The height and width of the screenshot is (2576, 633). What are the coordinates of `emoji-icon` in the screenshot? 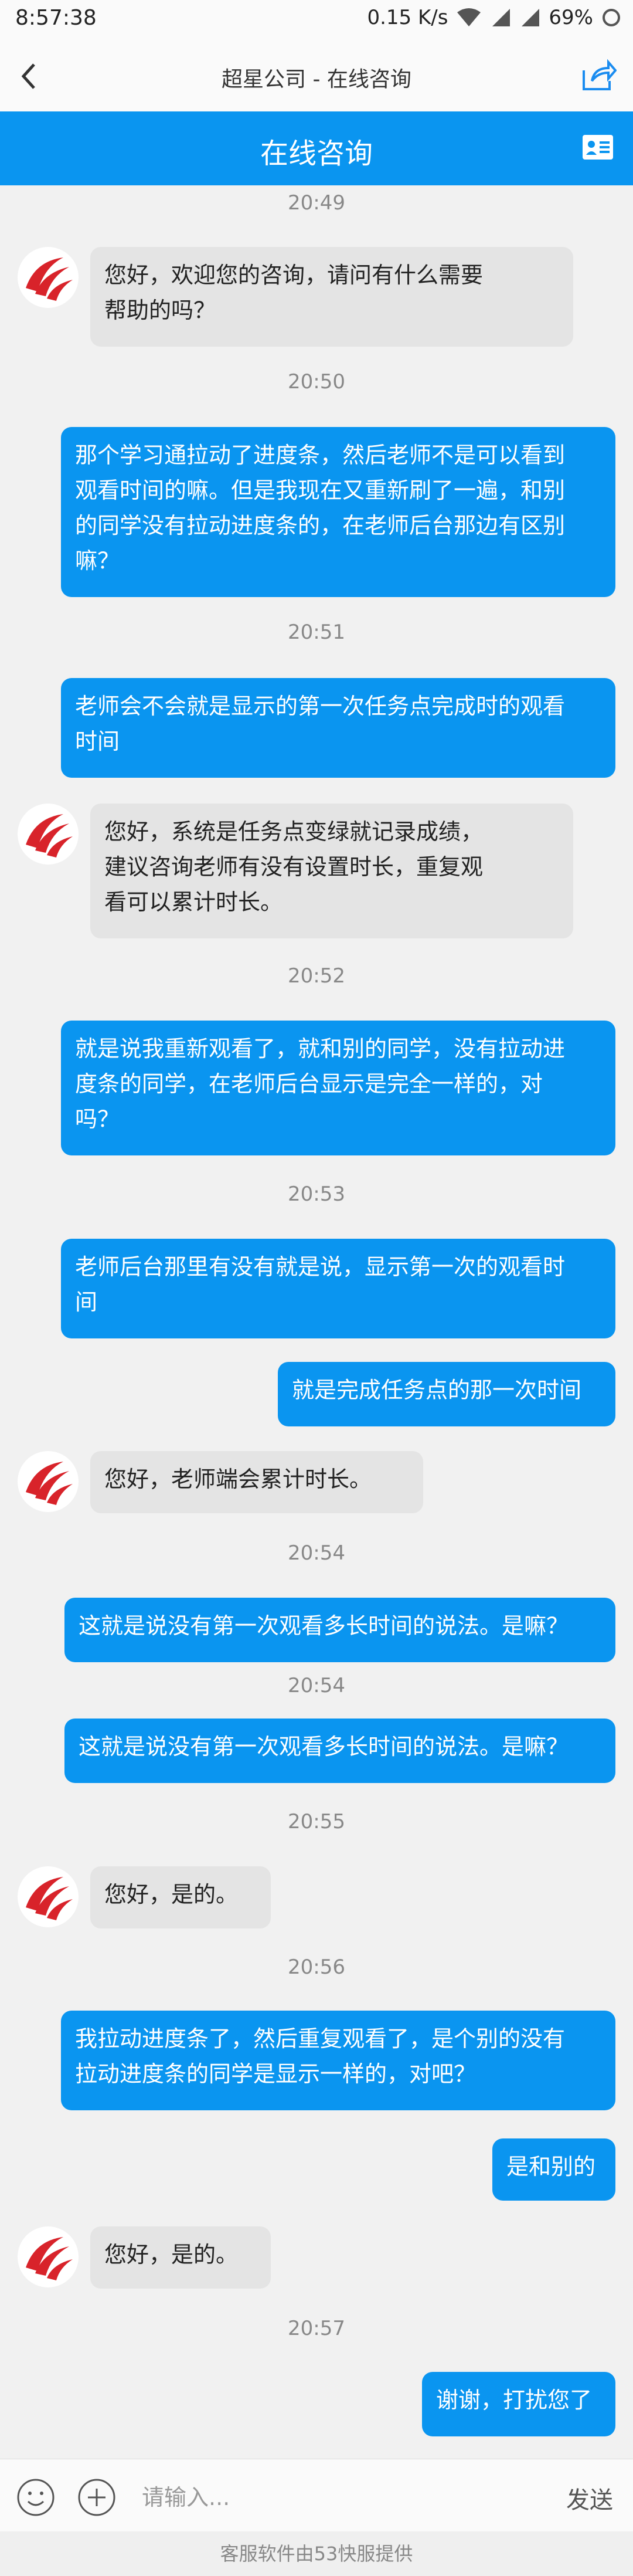 It's located at (36, 2498).